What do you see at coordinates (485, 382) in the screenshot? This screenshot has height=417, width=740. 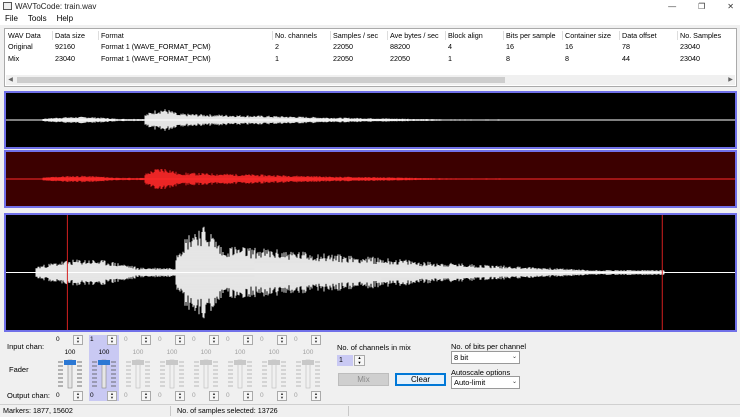 I see `autoscale-select: Auto-limit ⌄` at bounding box center [485, 382].